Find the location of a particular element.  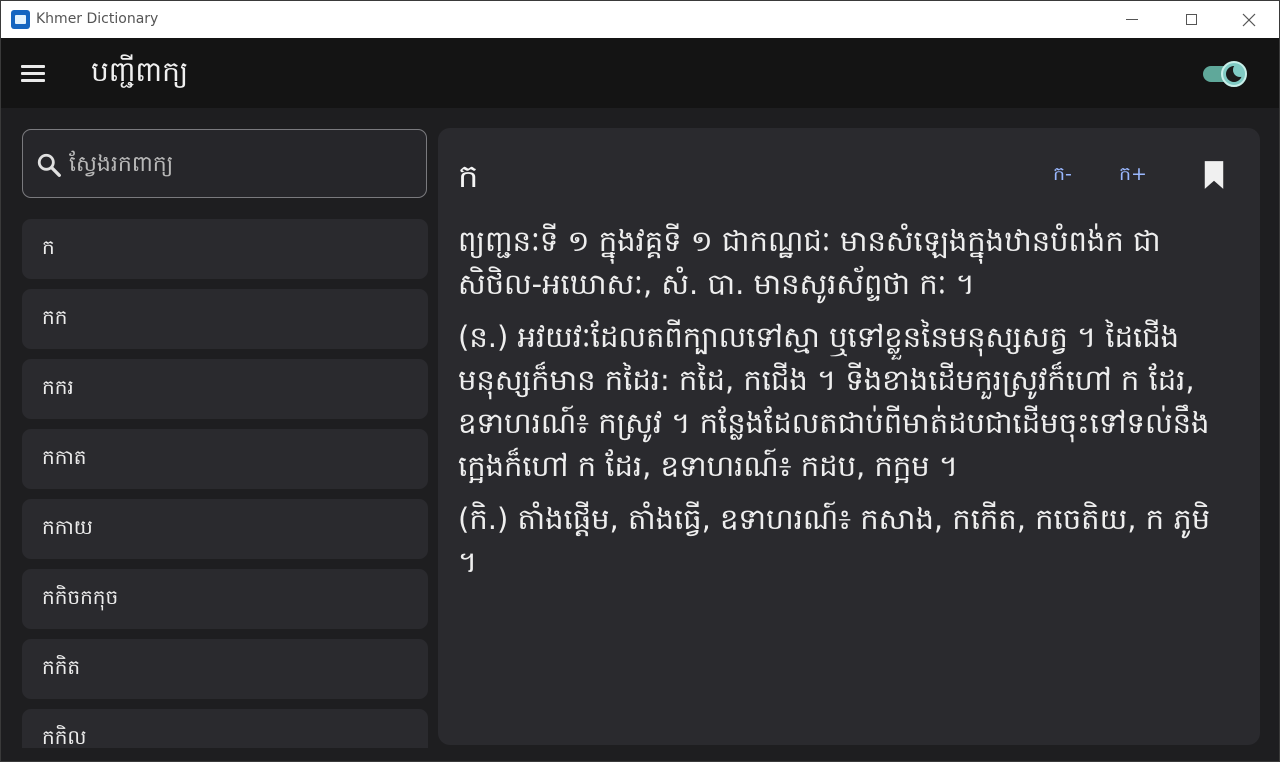

maximize-icon is located at coordinates (1191, 19).